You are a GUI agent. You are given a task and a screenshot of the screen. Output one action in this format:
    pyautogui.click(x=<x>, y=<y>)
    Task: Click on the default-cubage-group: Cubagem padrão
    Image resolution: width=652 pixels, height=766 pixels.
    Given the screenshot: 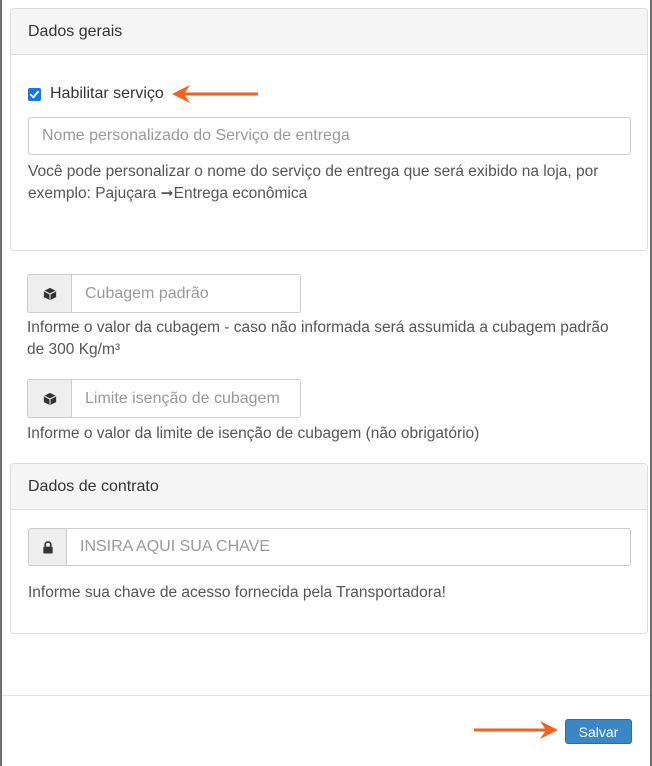 What is the action you would take?
    pyautogui.click(x=164, y=293)
    